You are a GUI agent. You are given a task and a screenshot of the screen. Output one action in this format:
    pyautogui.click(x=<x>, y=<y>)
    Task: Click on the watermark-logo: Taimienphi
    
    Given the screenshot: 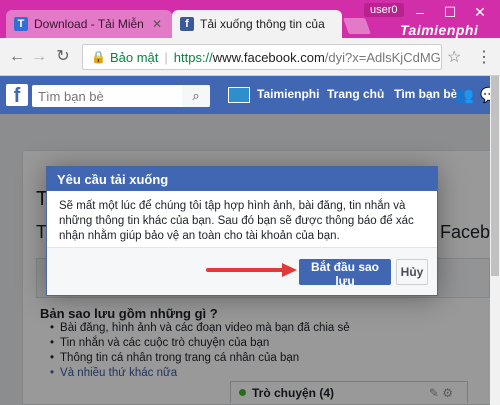 What is the action you would take?
    pyautogui.click(x=439, y=30)
    